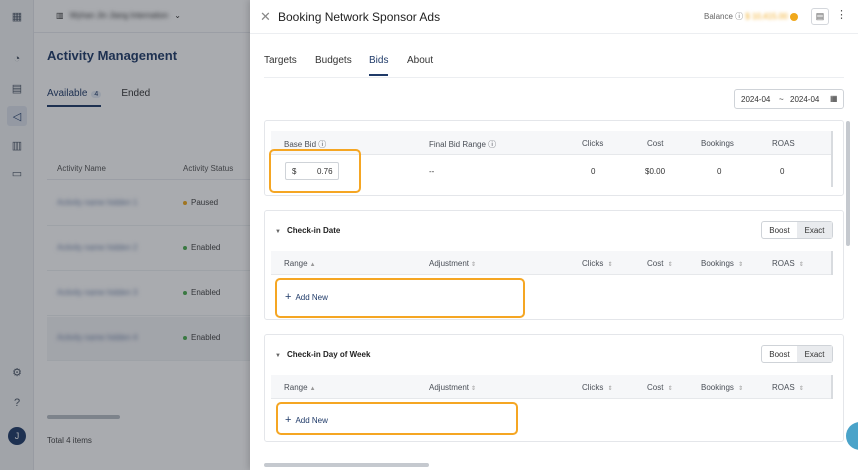  What do you see at coordinates (280, 60) in the screenshot?
I see `tab-targets: Targets` at bounding box center [280, 60].